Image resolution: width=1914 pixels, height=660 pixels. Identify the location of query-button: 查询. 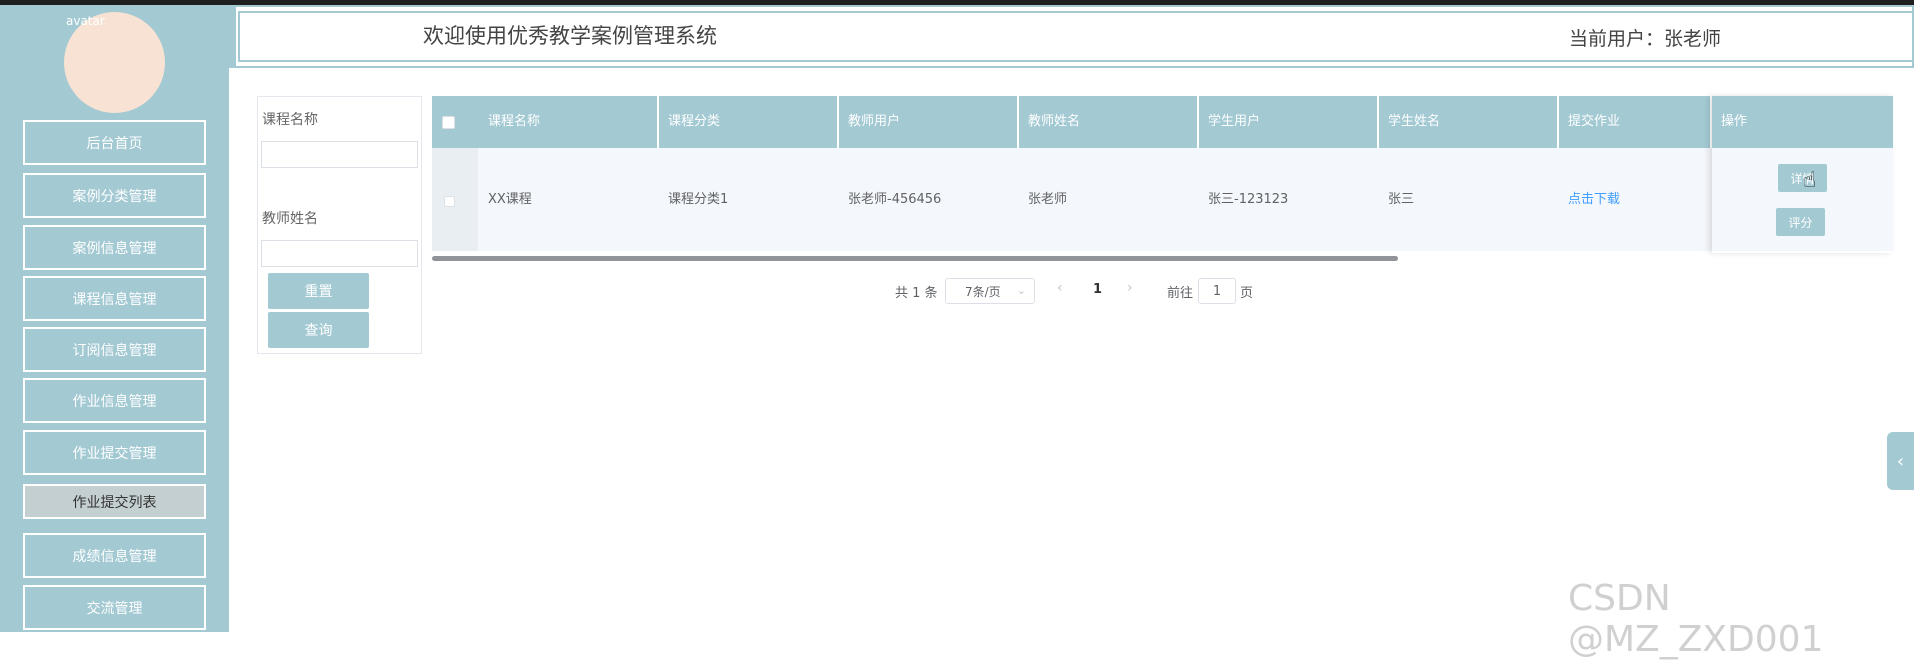
(318, 330).